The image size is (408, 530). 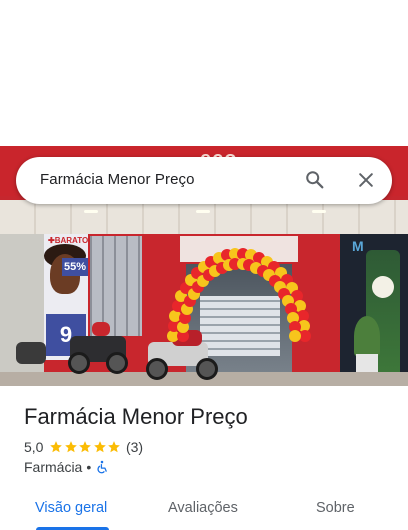 What do you see at coordinates (204, 180) in the screenshot?
I see `search-bar: Farmácia Menor Preço` at bounding box center [204, 180].